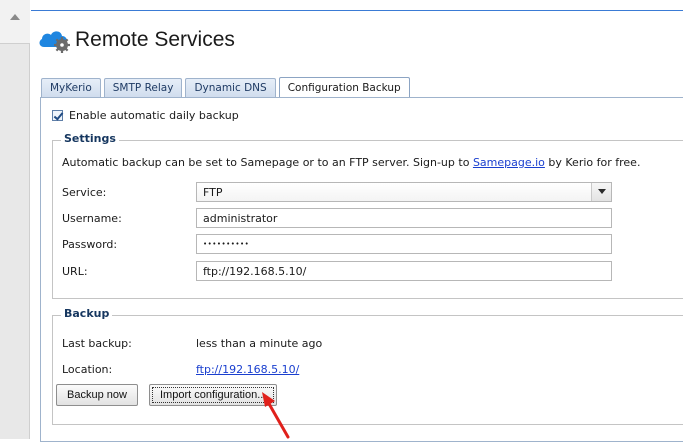 The image size is (683, 442). What do you see at coordinates (404, 271) in the screenshot?
I see `url-field: ftp://192.168.5.10/` at bounding box center [404, 271].